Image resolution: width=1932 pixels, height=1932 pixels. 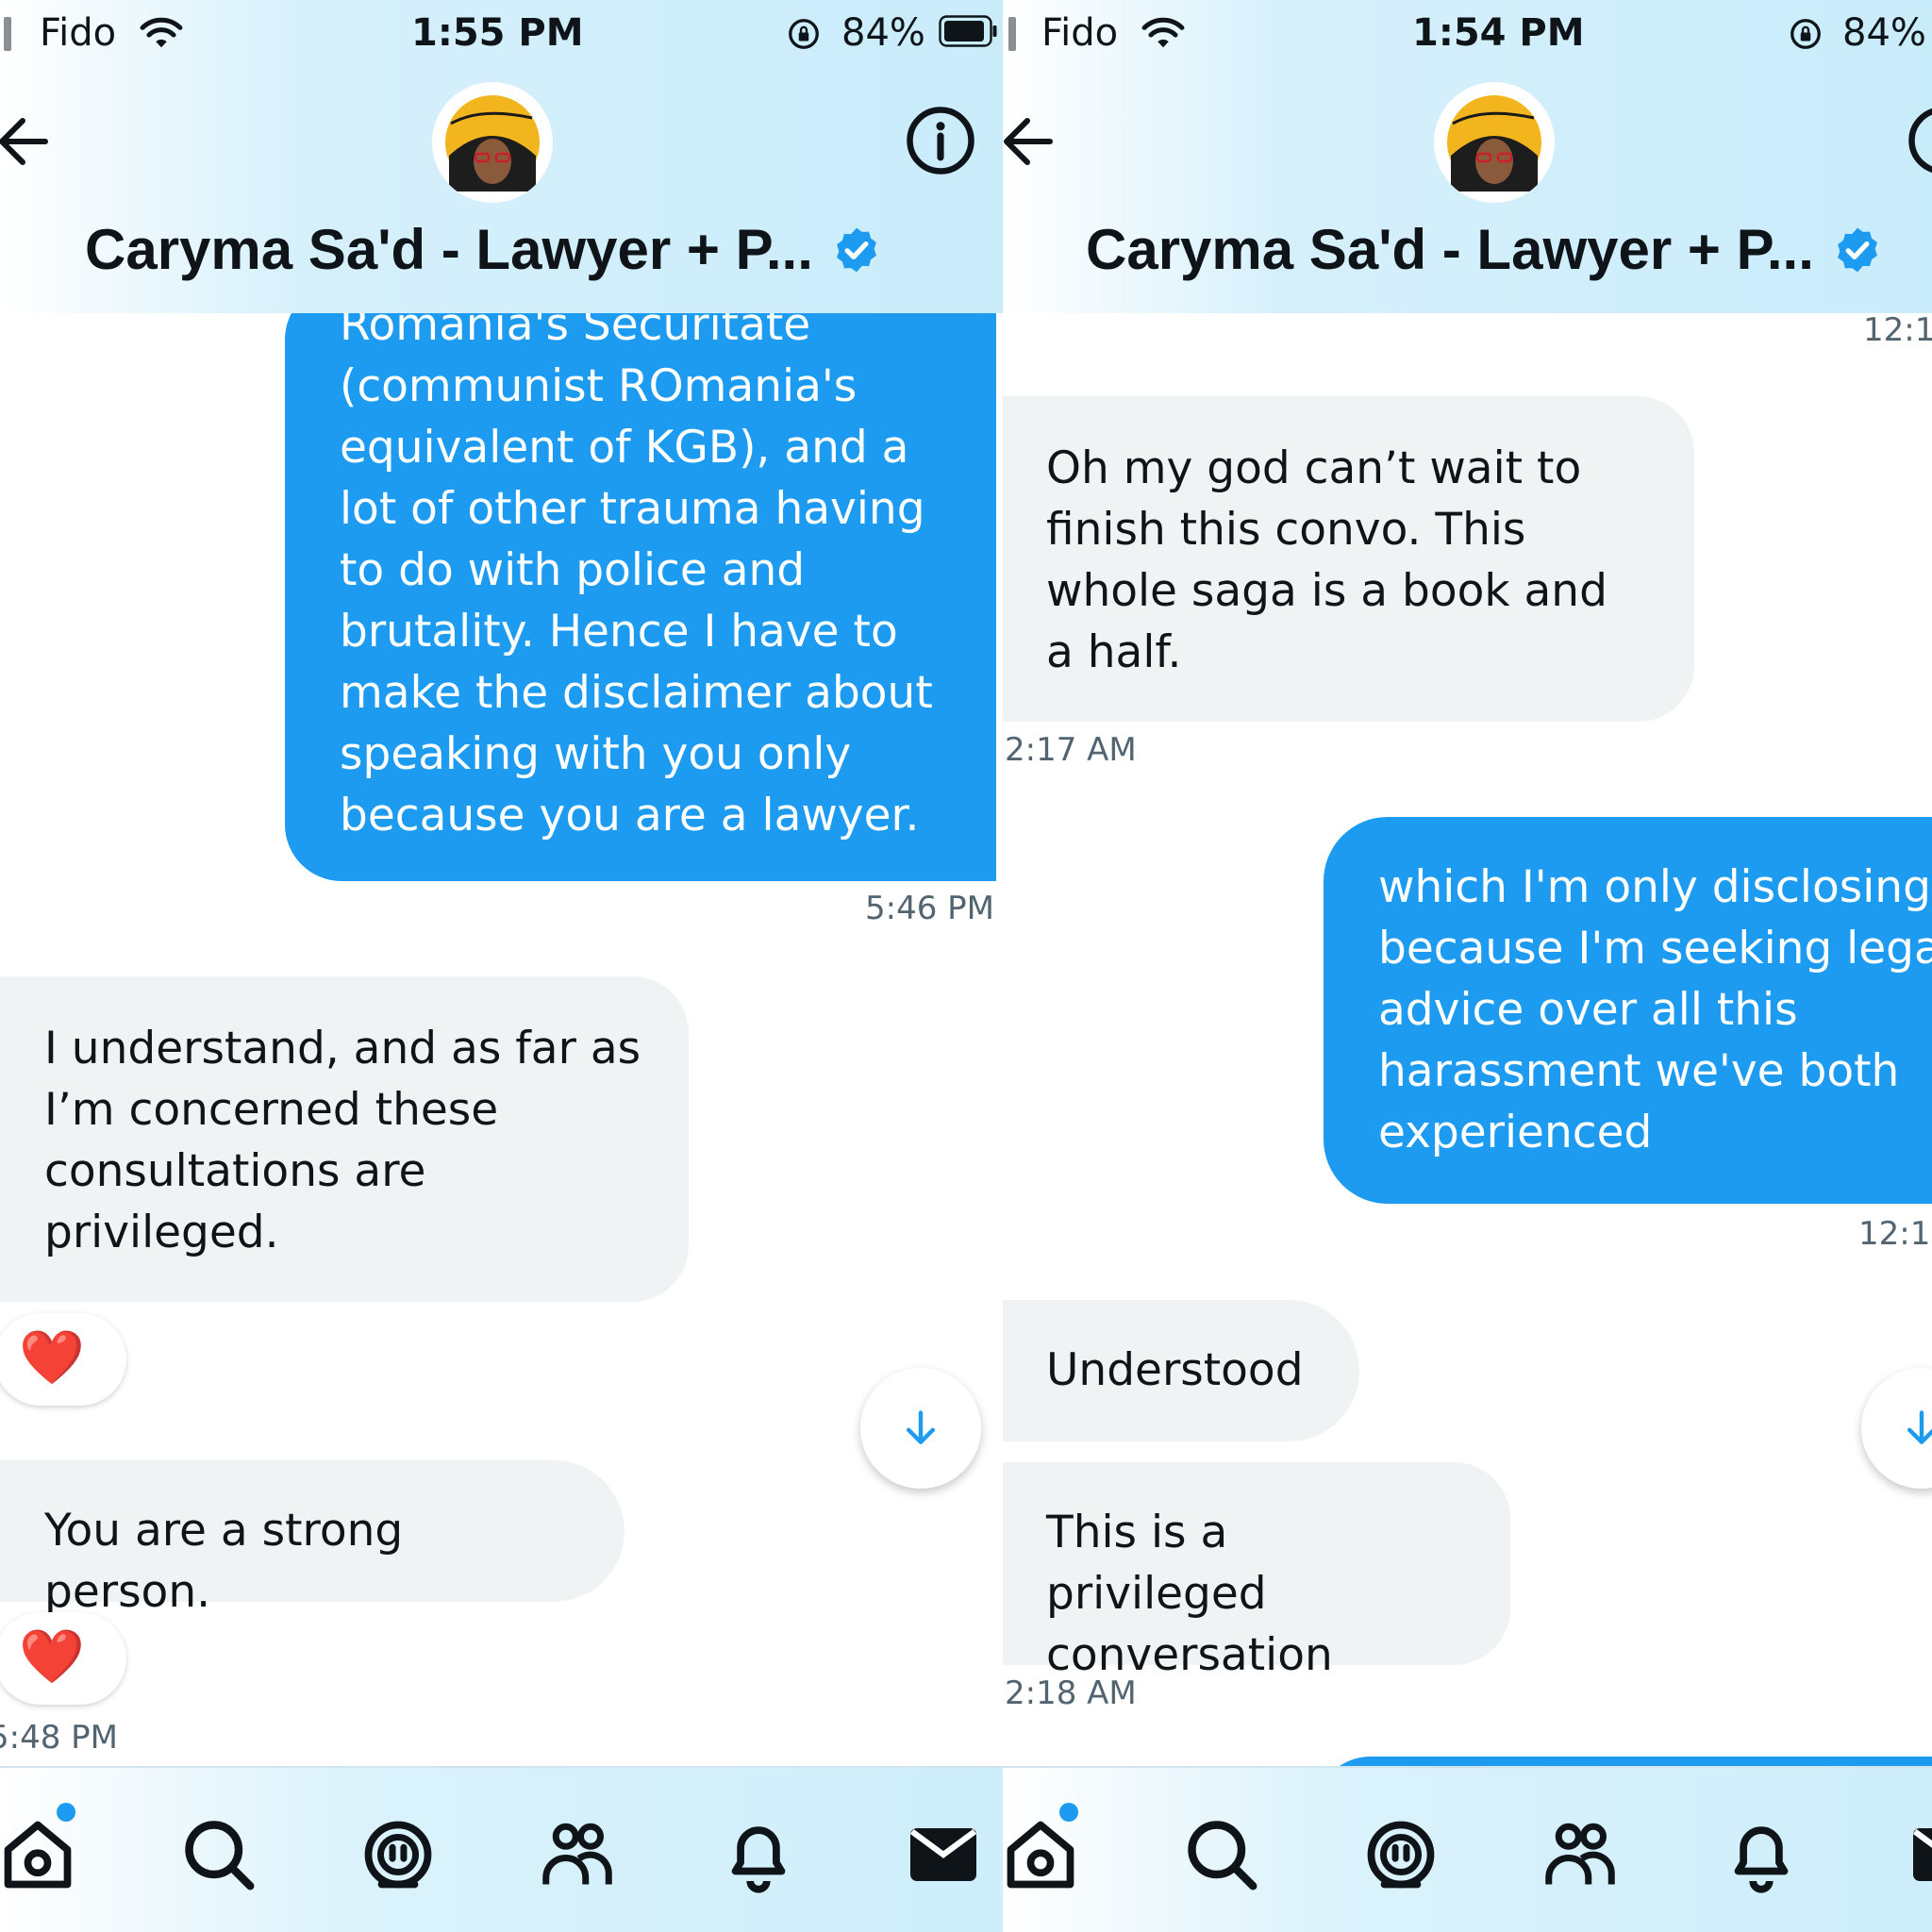 I want to click on message-timestamp: 12:17, so click(x=1898, y=330).